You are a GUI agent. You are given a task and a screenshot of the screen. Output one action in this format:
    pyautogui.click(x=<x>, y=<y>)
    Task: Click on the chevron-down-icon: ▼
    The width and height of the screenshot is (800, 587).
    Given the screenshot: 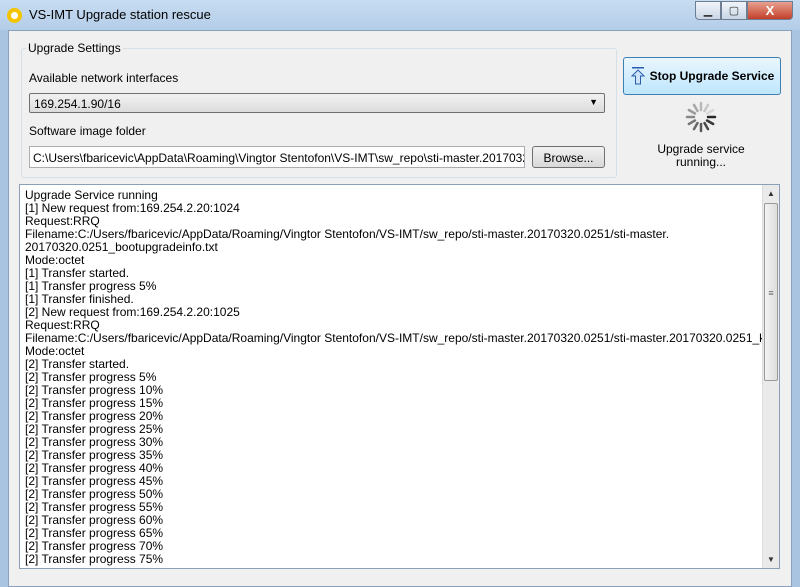 What is the action you would take?
    pyautogui.click(x=593, y=102)
    